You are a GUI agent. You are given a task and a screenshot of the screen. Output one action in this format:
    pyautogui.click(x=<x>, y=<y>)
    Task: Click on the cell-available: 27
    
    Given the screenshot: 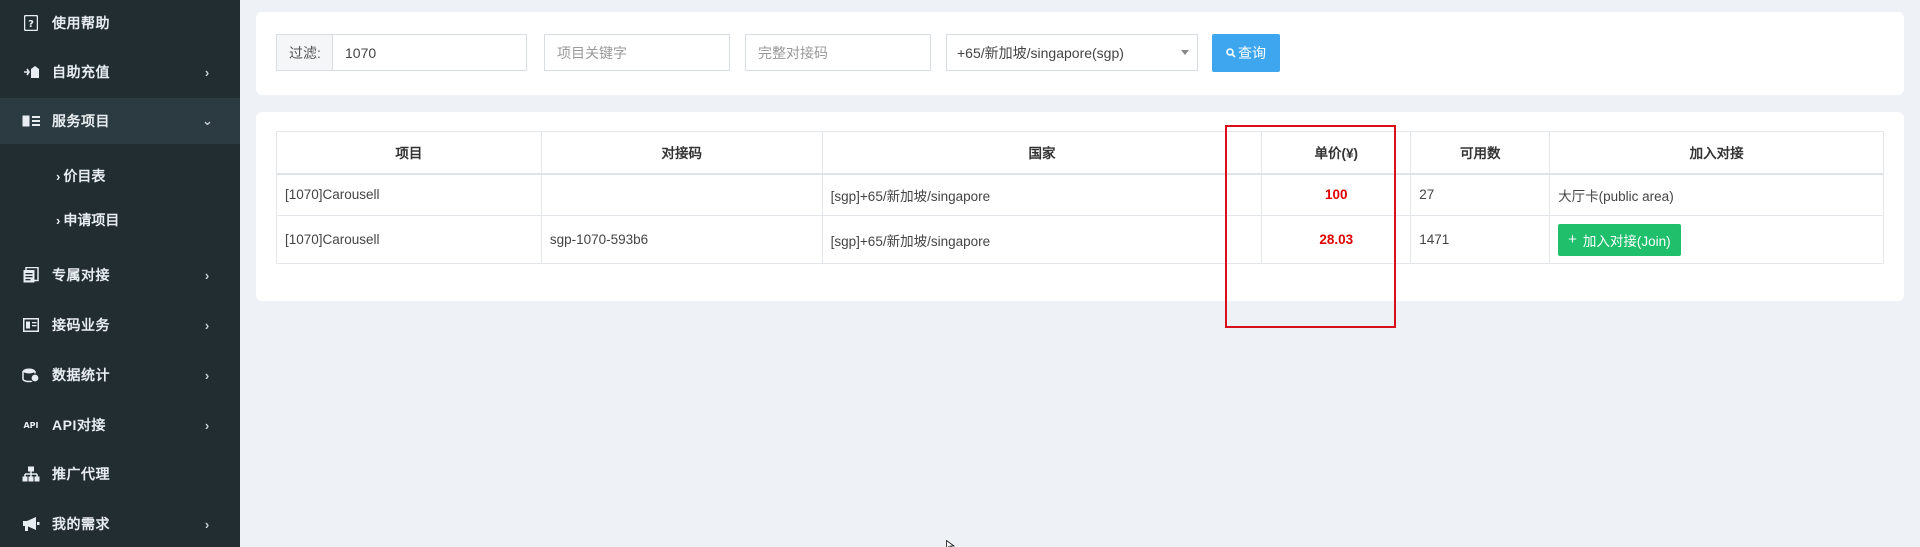 What is the action you would take?
    pyautogui.click(x=1480, y=194)
    